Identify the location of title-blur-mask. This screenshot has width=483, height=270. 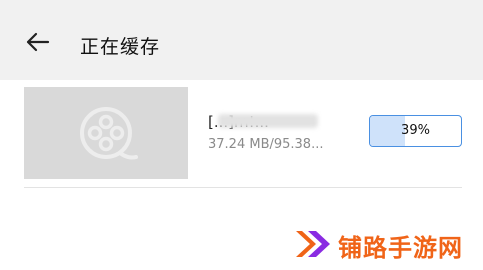
(268, 121).